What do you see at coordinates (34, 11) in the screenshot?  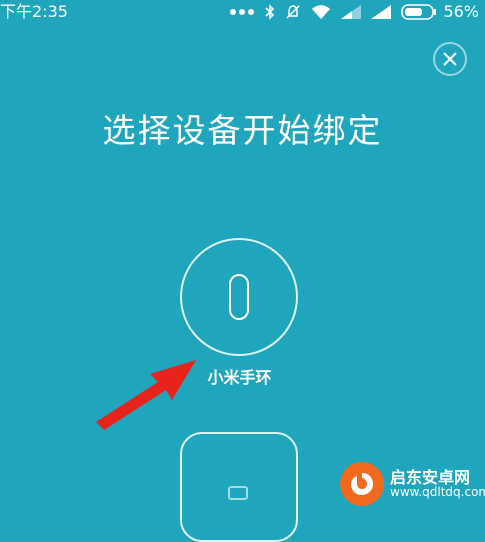 I see `status-time: 下午2:35` at bounding box center [34, 11].